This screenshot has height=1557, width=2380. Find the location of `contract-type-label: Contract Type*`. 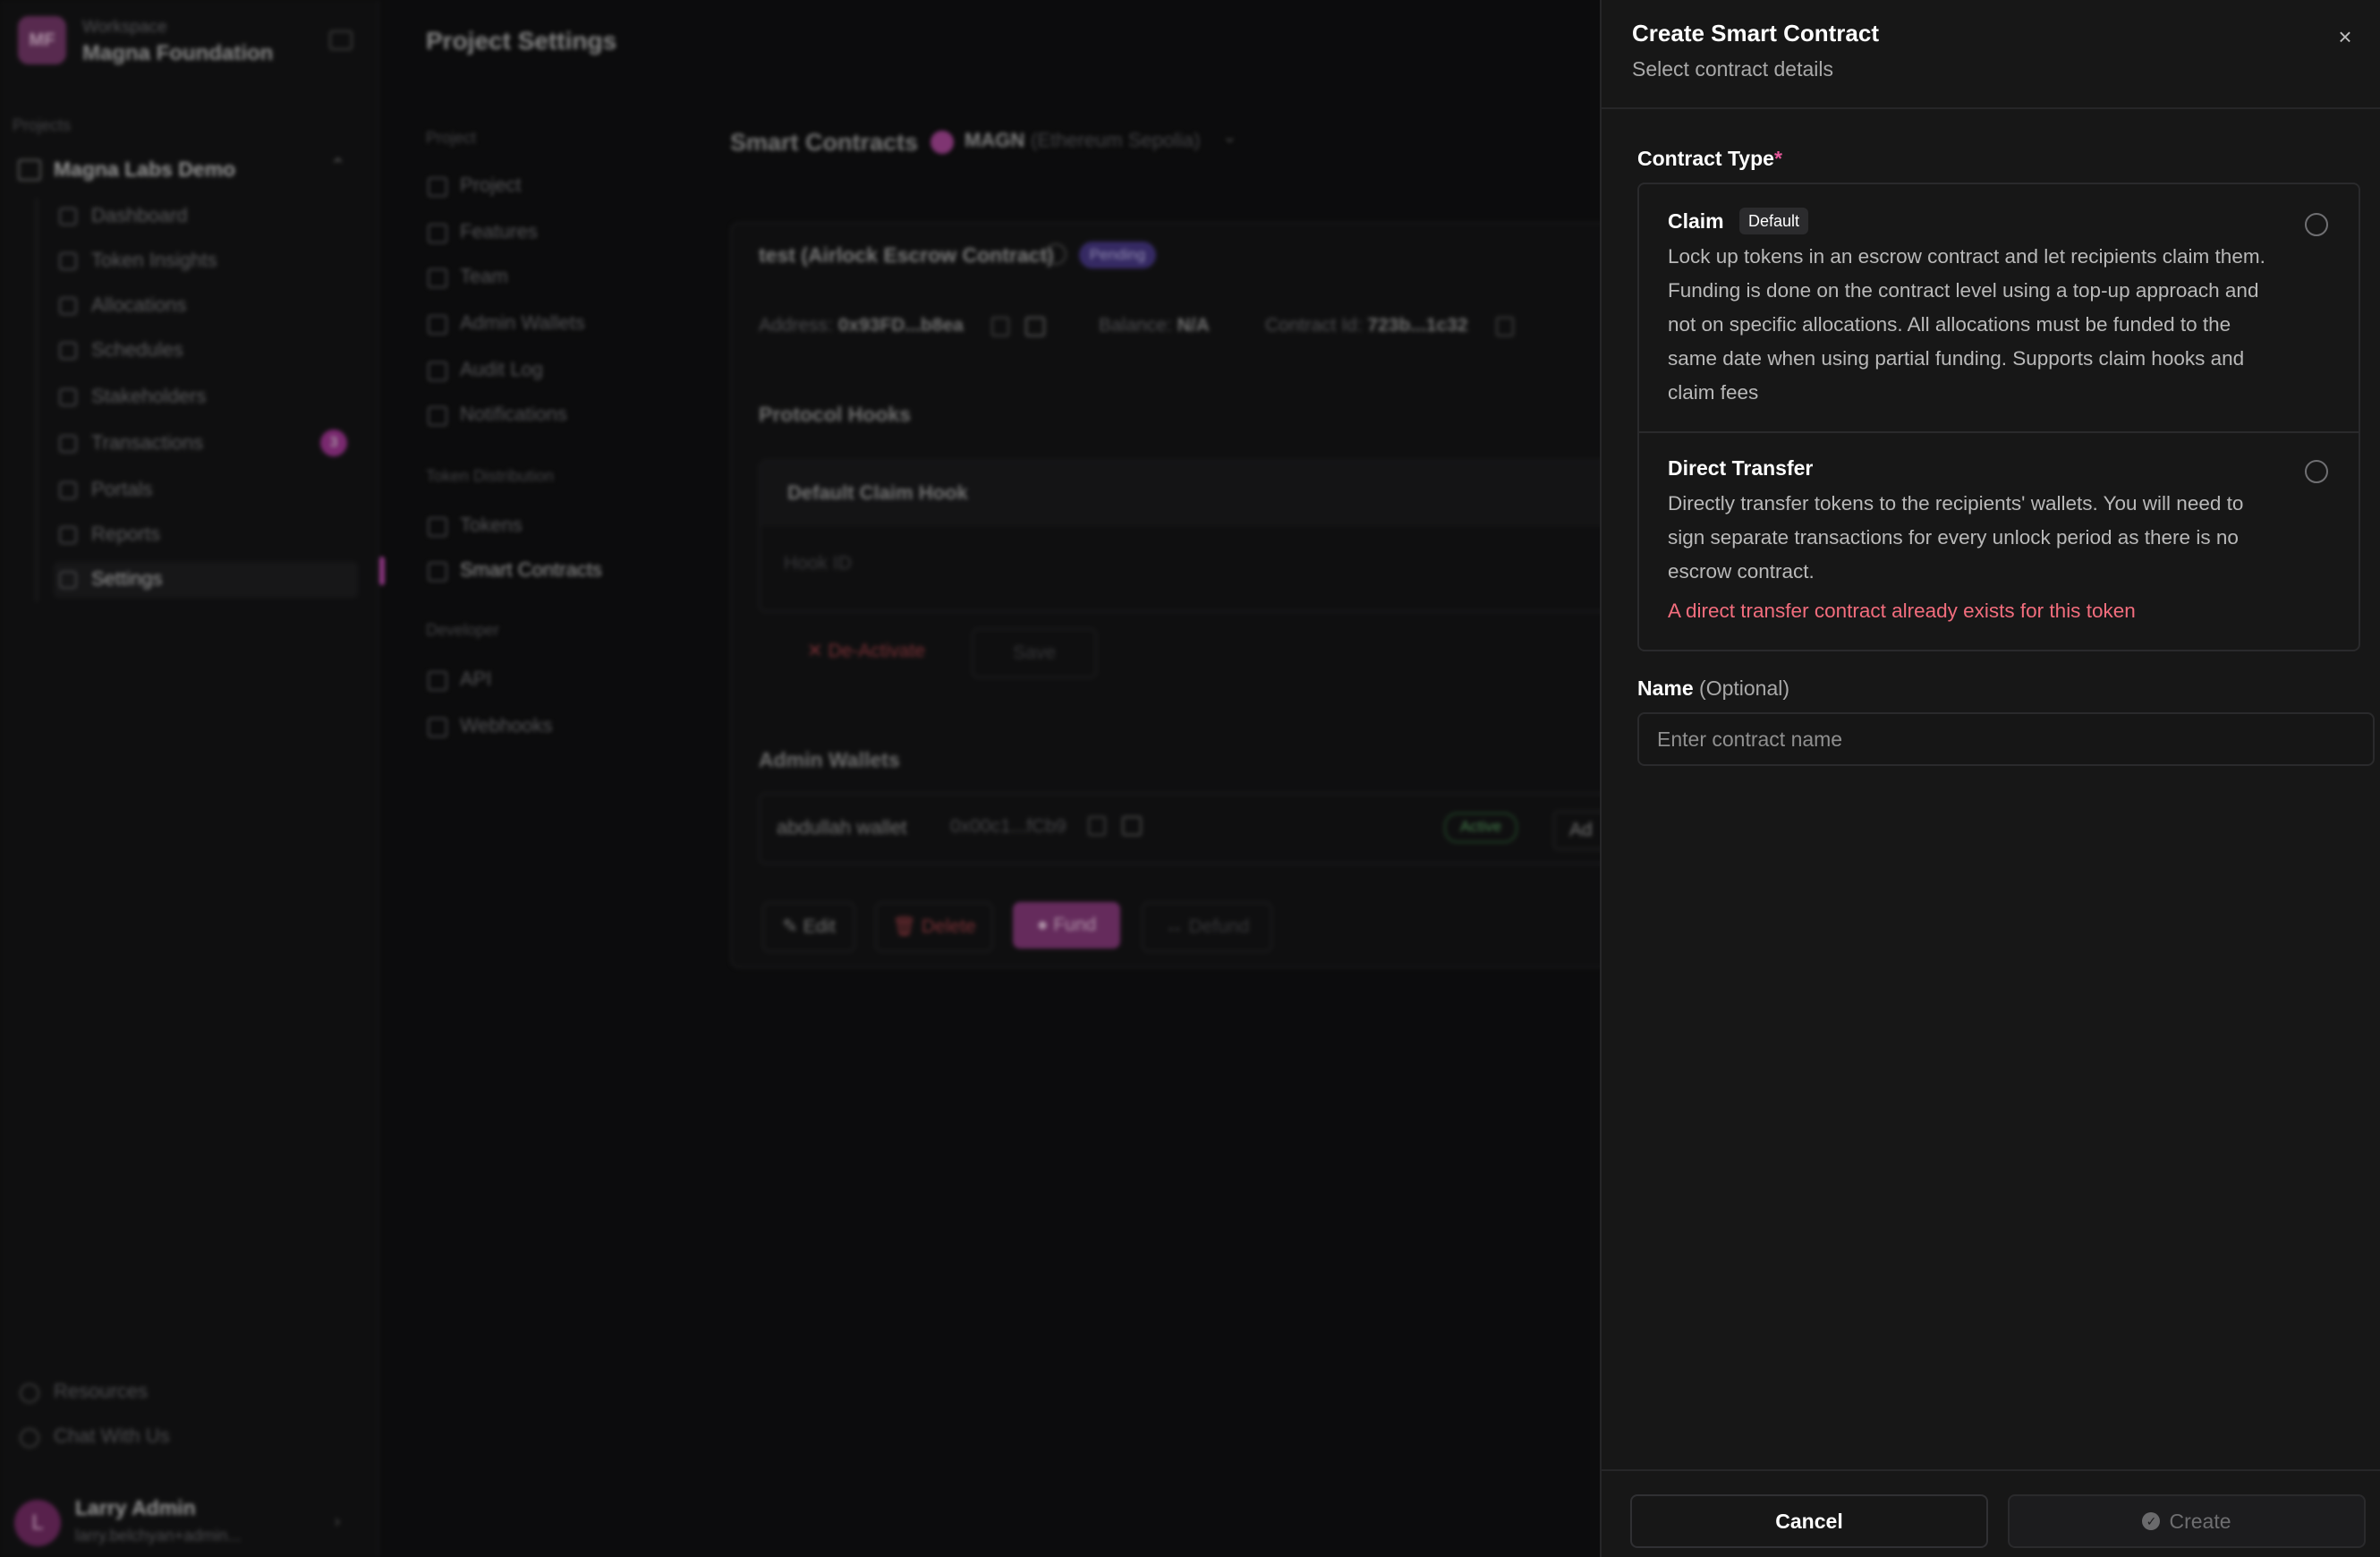

contract-type-label: Contract Type* is located at coordinates (1710, 159).